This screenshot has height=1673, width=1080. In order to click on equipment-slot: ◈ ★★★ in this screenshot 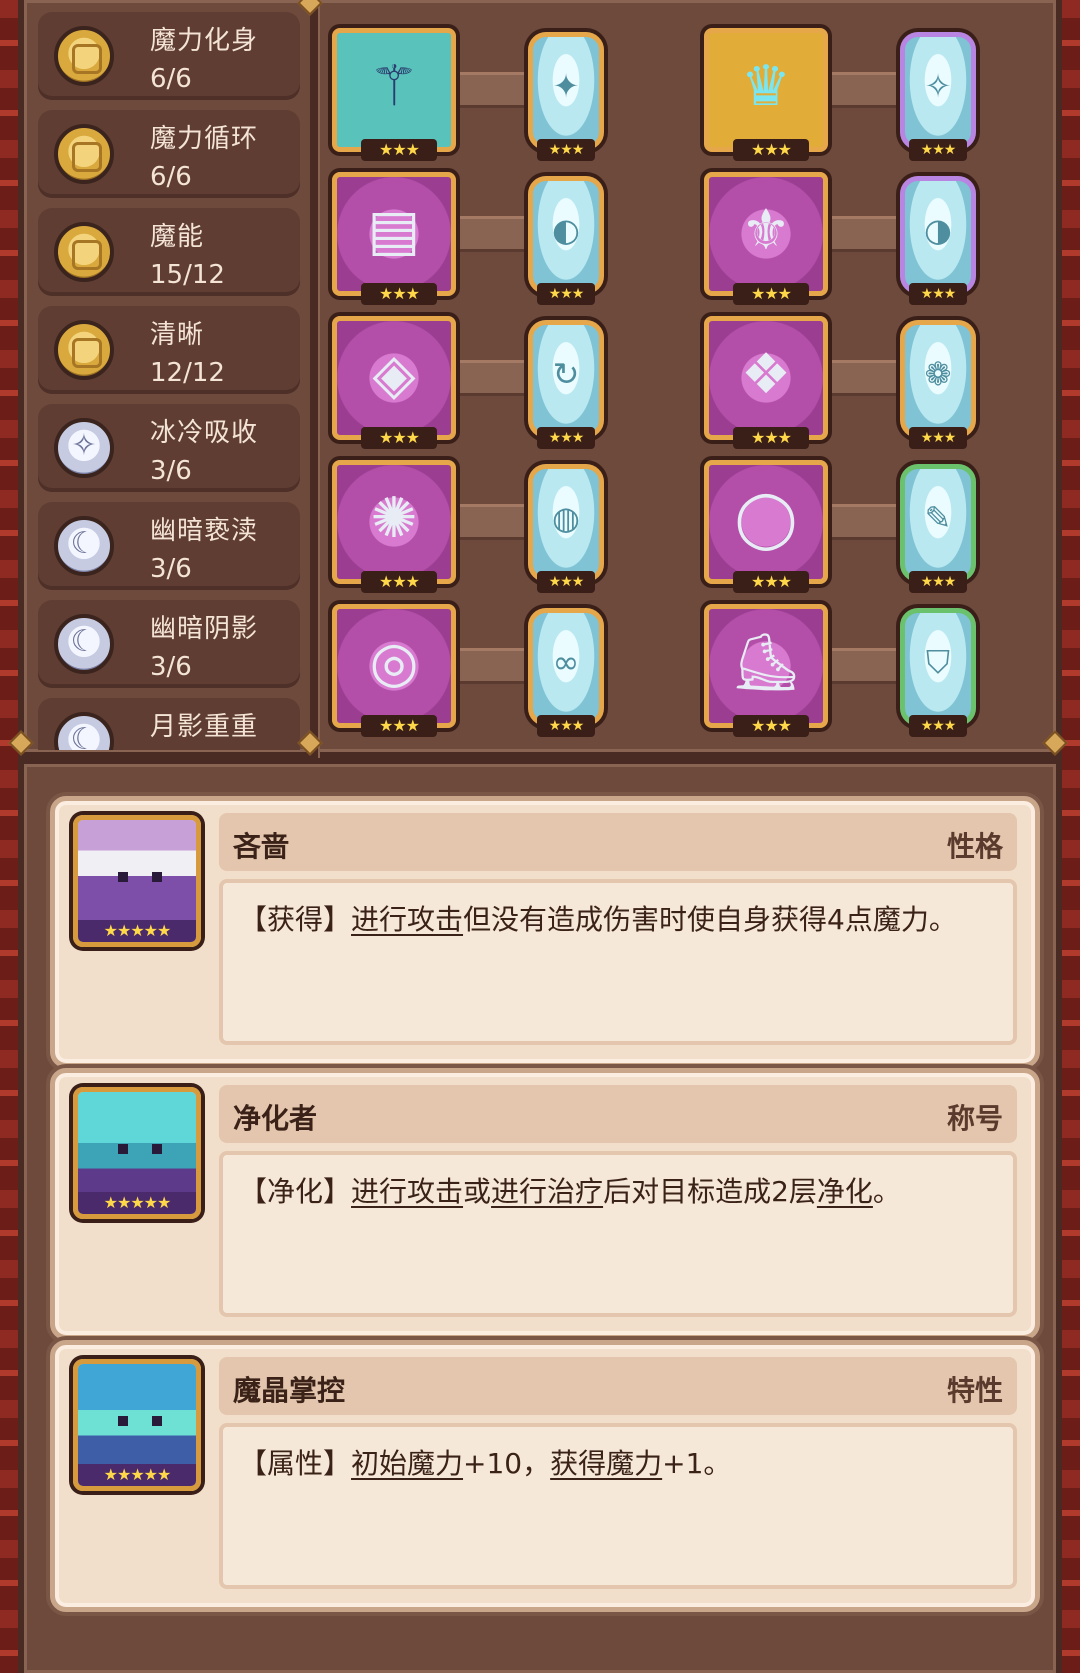, I will do `click(394, 382)`.